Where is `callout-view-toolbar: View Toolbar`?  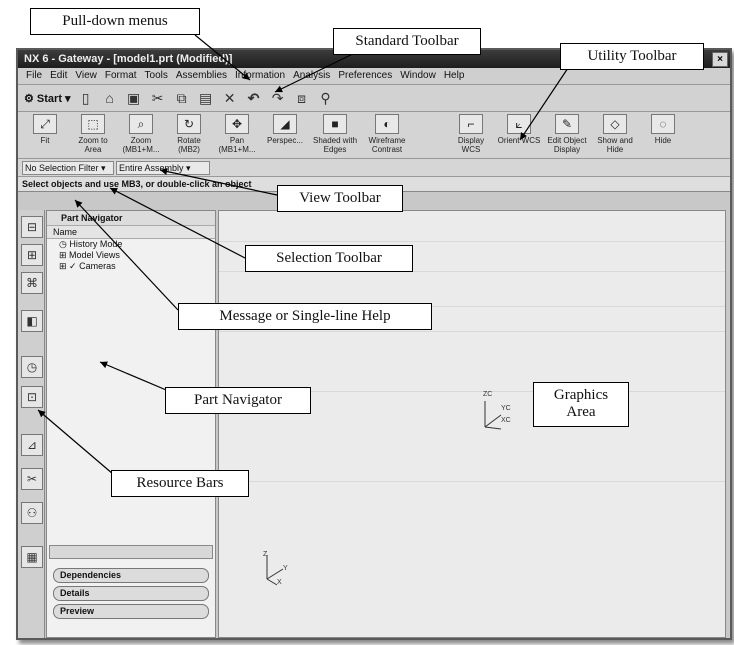
callout-view-toolbar: View Toolbar is located at coordinates (340, 199).